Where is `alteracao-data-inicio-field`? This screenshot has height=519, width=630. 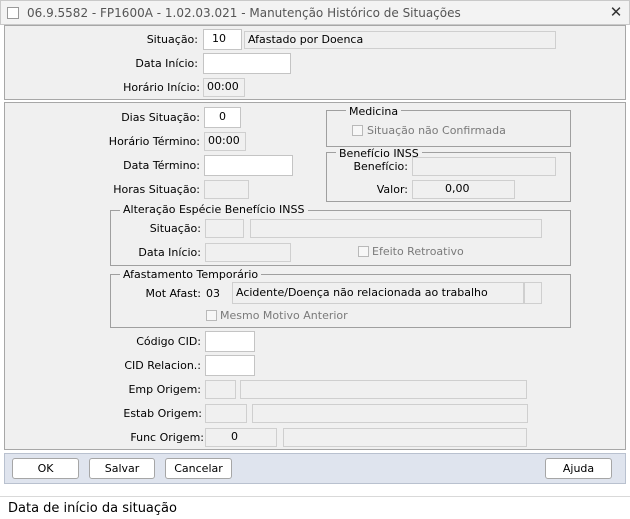
alteracao-data-inicio-field is located at coordinates (248, 252).